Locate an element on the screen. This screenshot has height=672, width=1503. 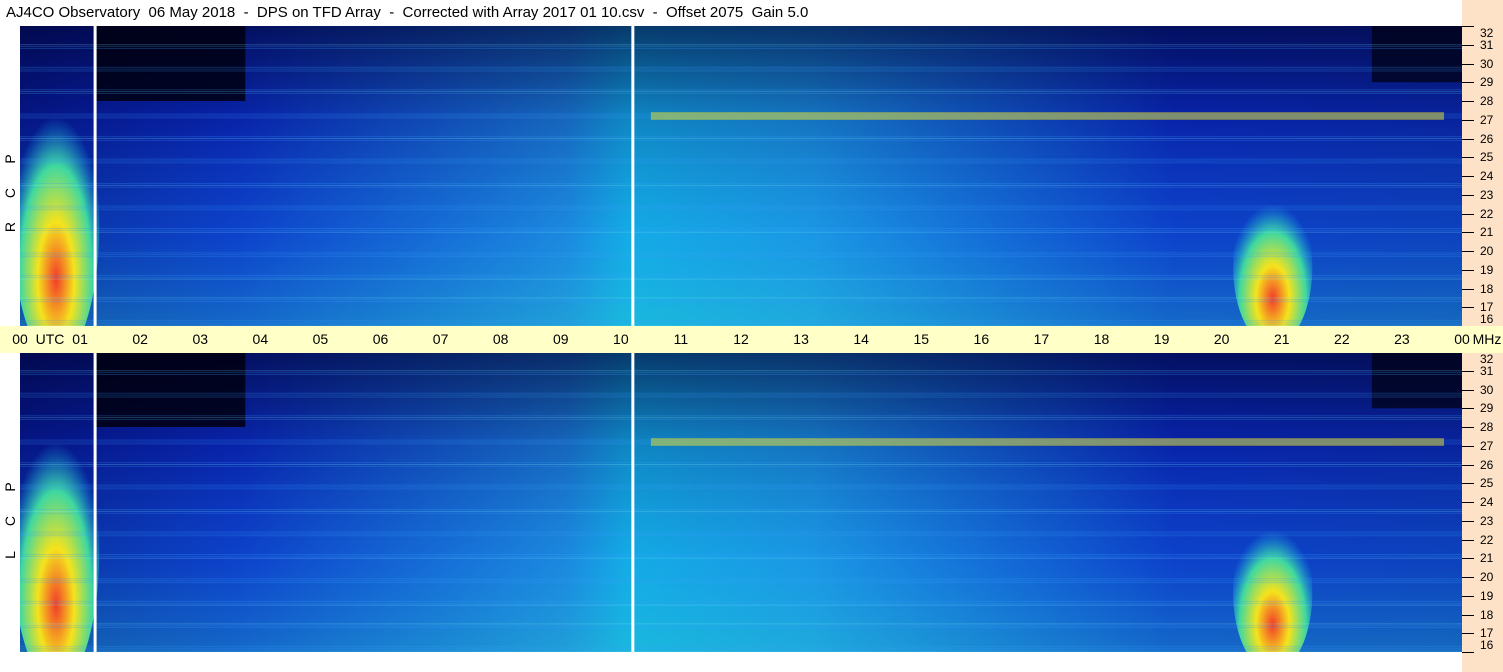
utc-tick-label: 02 is located at coordinates (140, 339).